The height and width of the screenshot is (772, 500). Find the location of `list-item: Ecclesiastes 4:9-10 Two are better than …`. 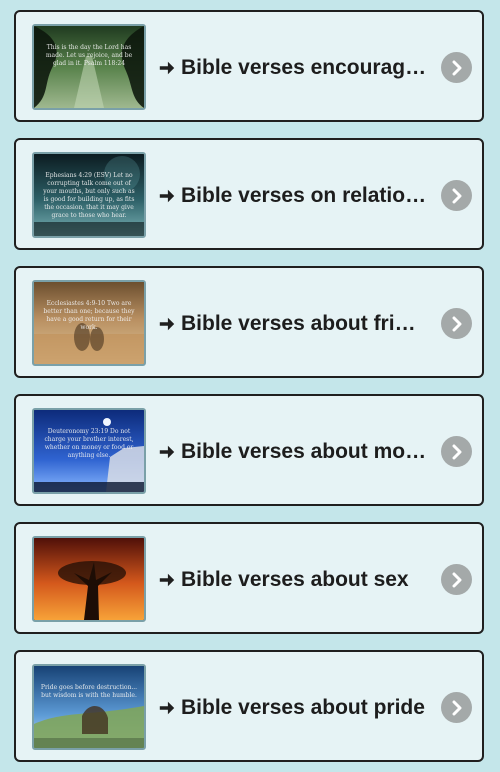

list-item: Ecclesiastes 4:9-10 Two are better than … is located at coordinates (249, 322).